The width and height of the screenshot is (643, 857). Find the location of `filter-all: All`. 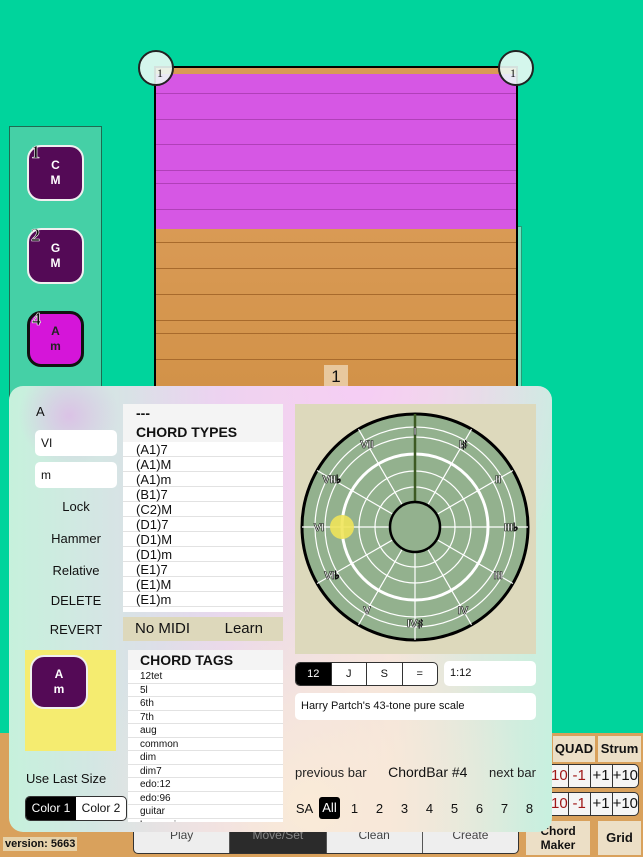

filter-all: All is located at coordinates (329, 808).